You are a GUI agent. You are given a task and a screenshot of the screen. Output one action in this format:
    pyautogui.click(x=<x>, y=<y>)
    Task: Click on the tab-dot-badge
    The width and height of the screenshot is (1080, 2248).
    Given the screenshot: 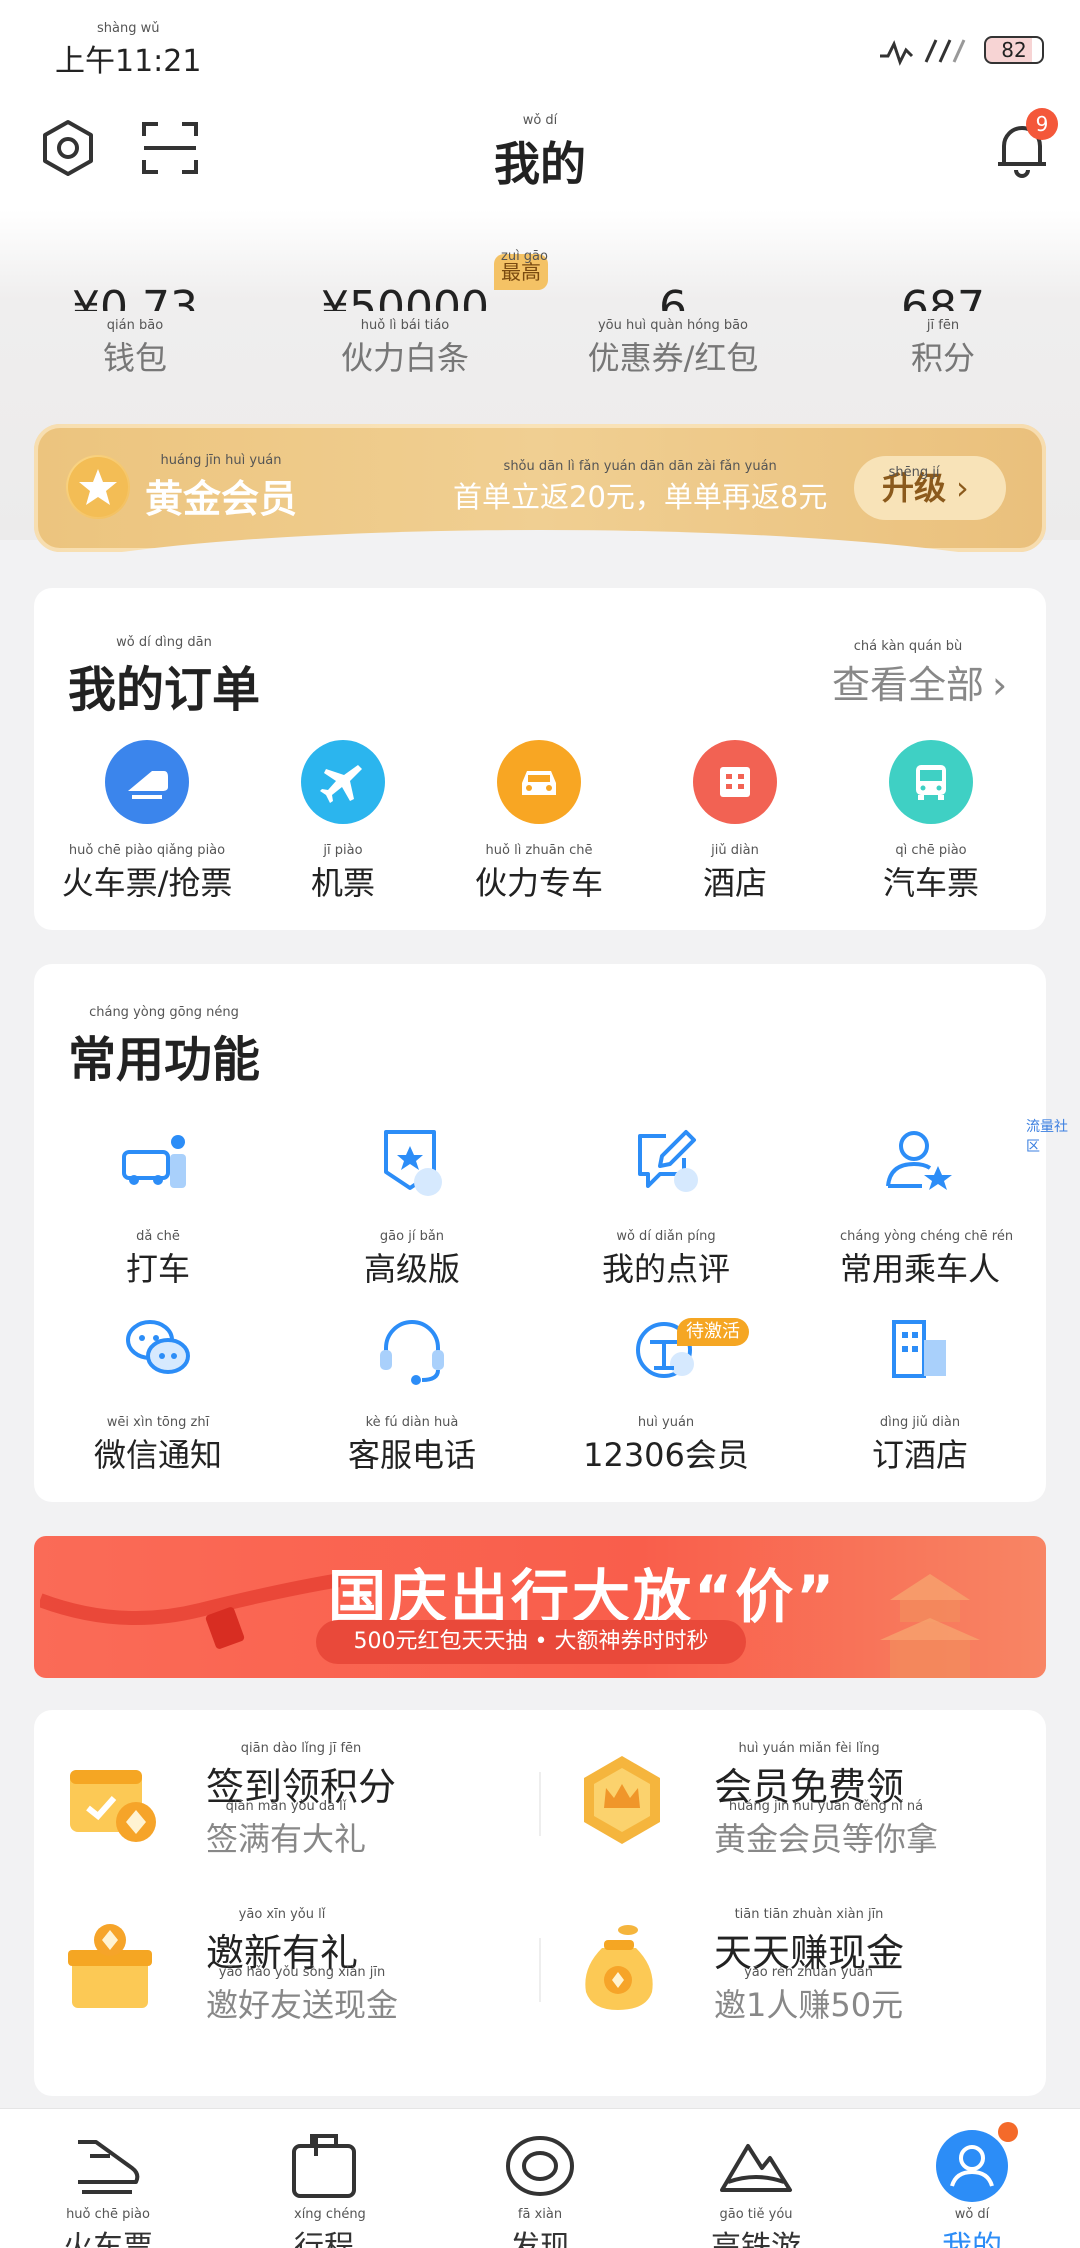 What is the action you would take?
    pyautogui.click(x=1008, y=2132)
    